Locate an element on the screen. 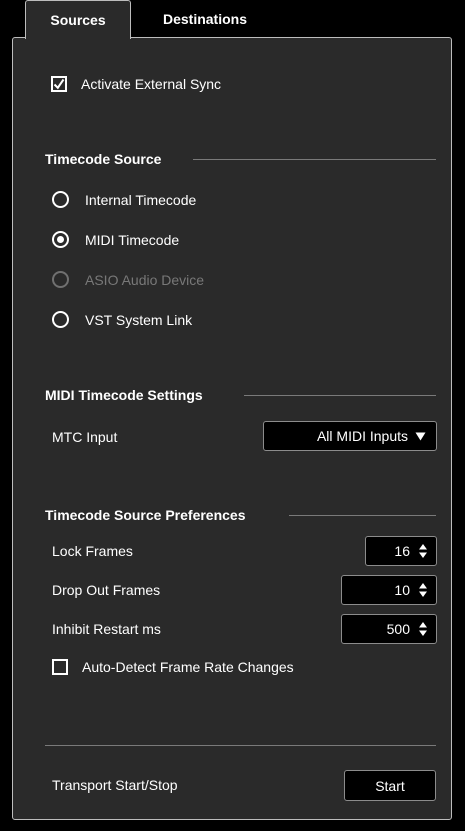  auto-detect-label: Auto-Detect Frame Rate Changes is located at coordinates (188, 667).